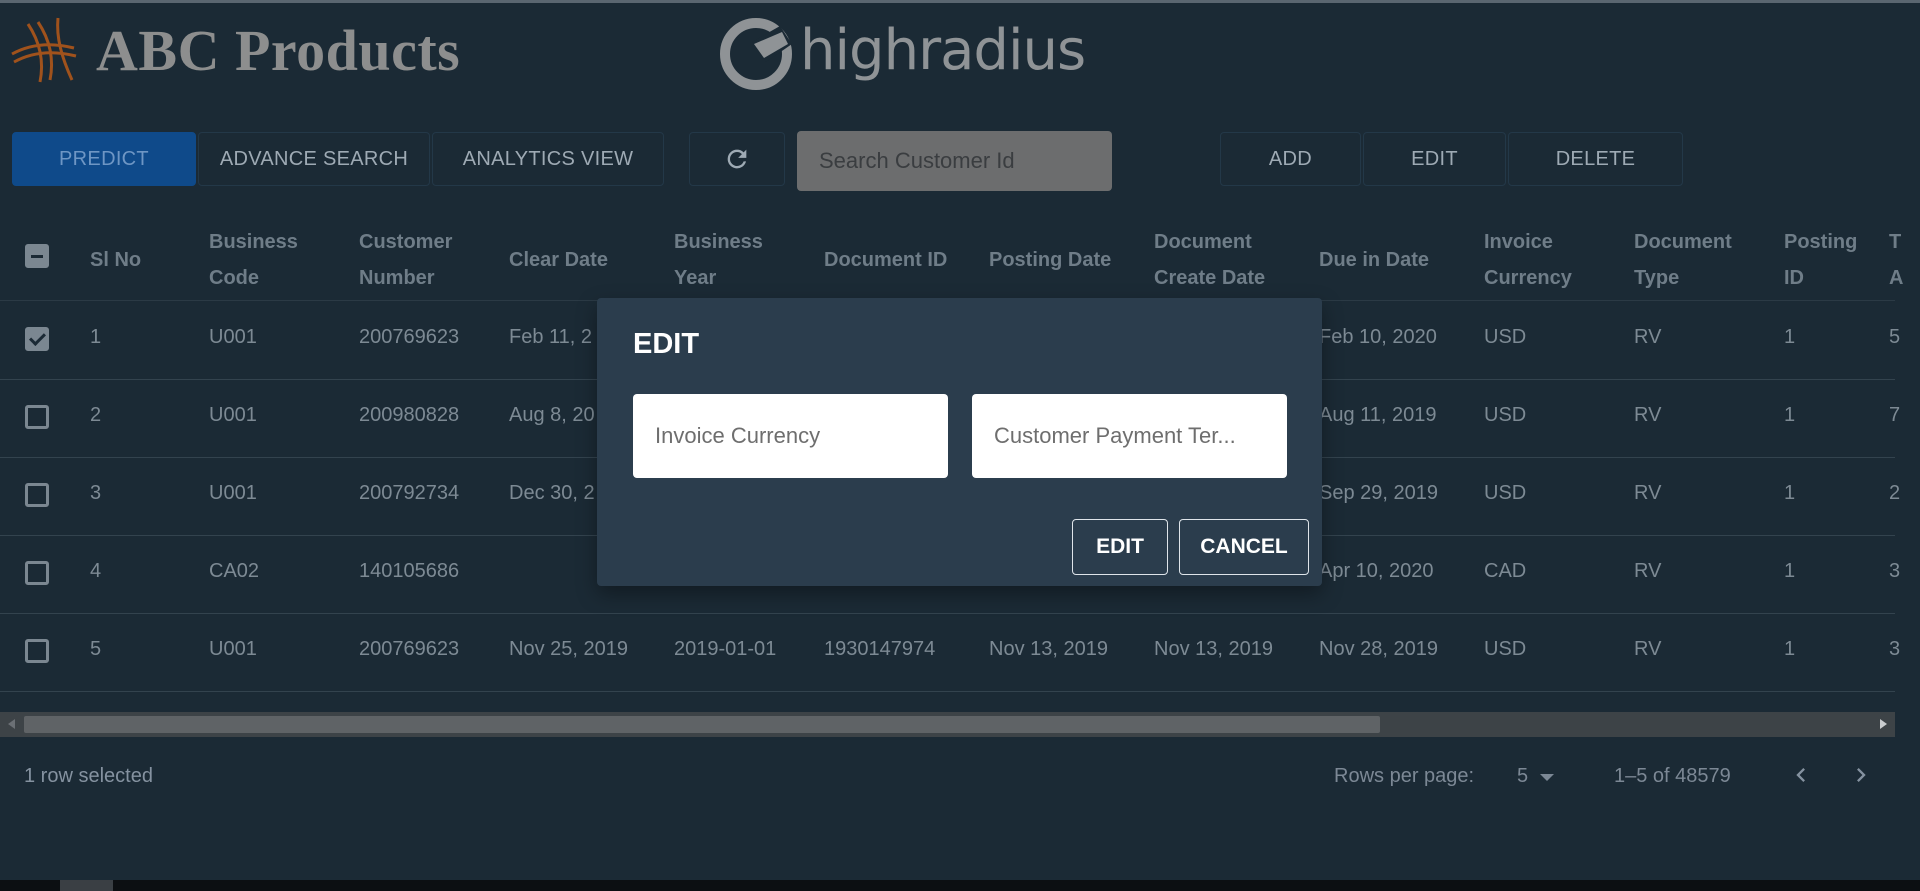 This screenshot has width=1920, height=891. I want to click on delete-button: DELETE, so click(1595, 159).